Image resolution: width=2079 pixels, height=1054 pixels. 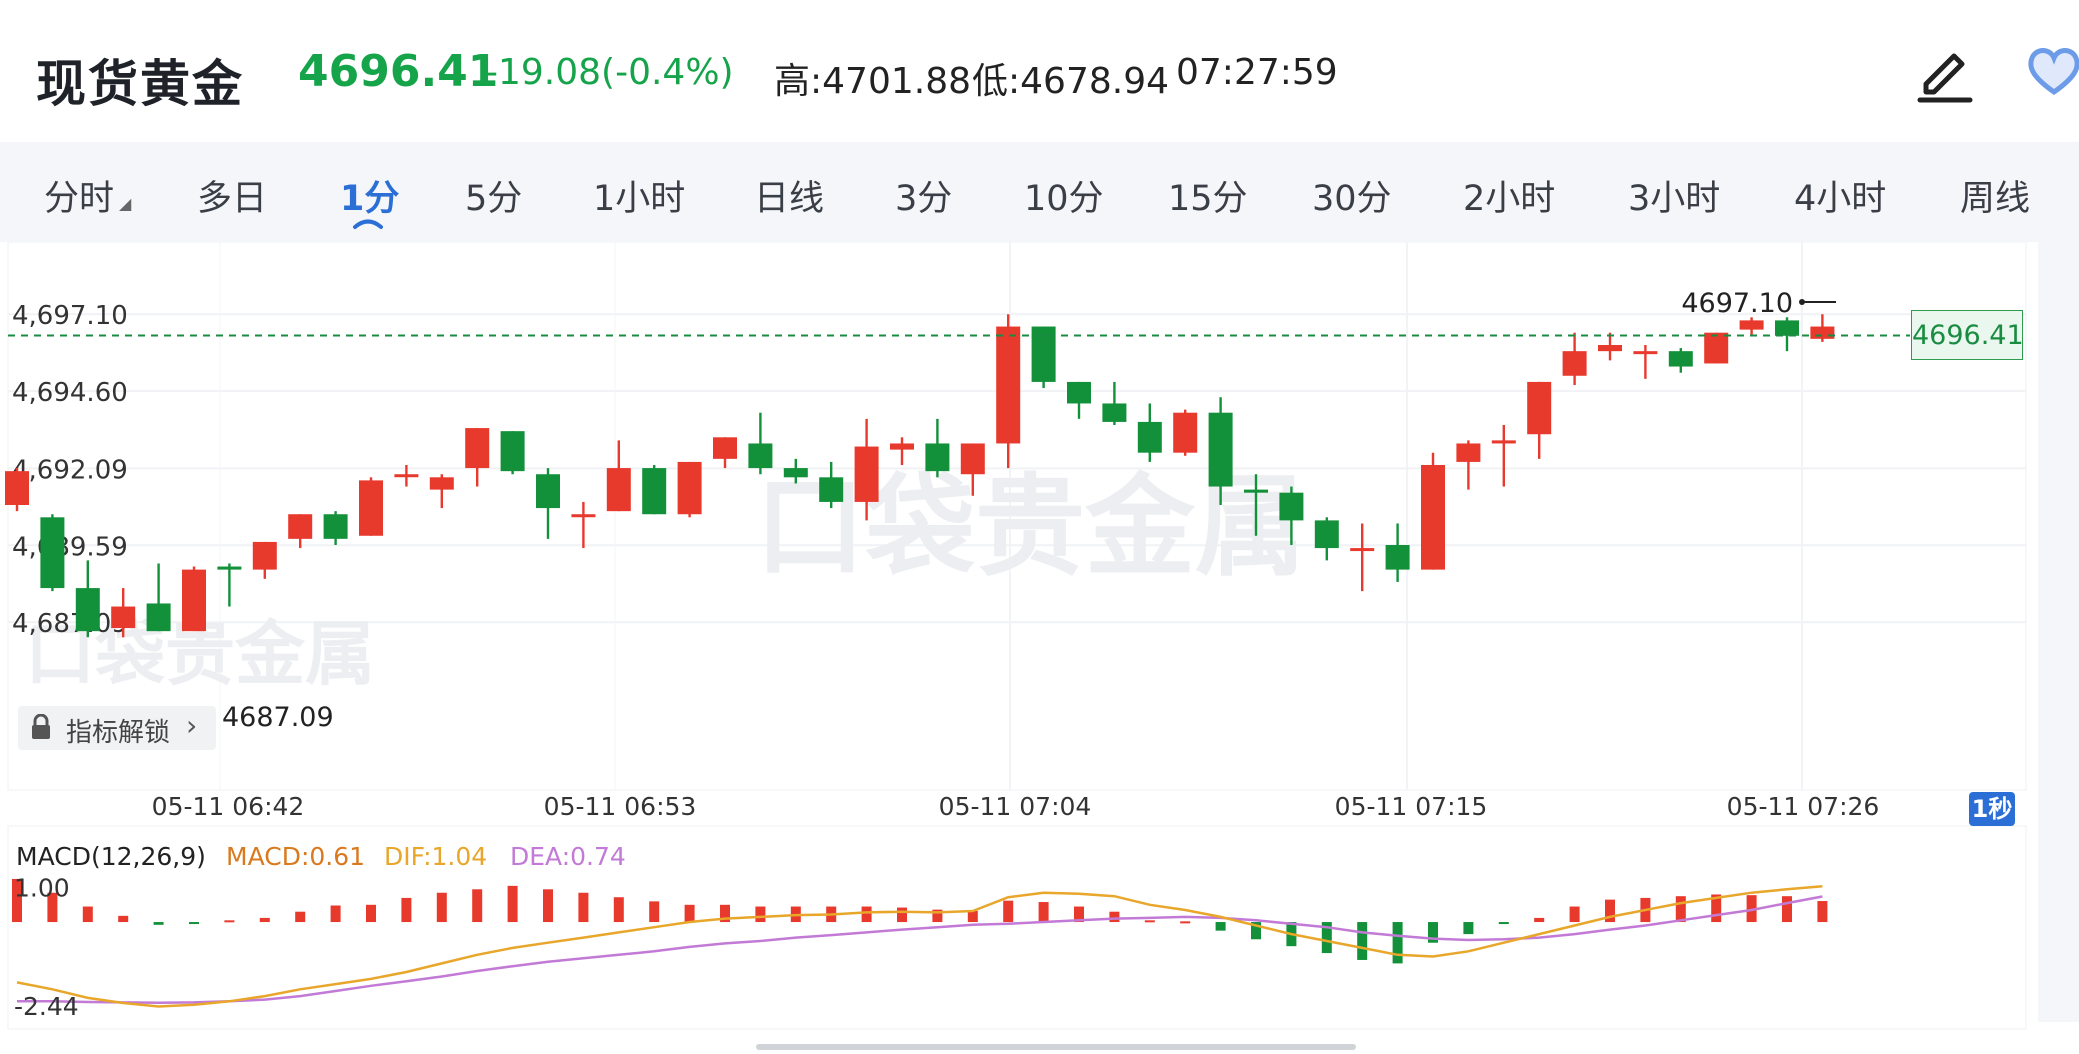 What do you see at coordinates (369, 195) in the screenshot?
I see `tab-1min: 1分` at bounding box center [369, 195].